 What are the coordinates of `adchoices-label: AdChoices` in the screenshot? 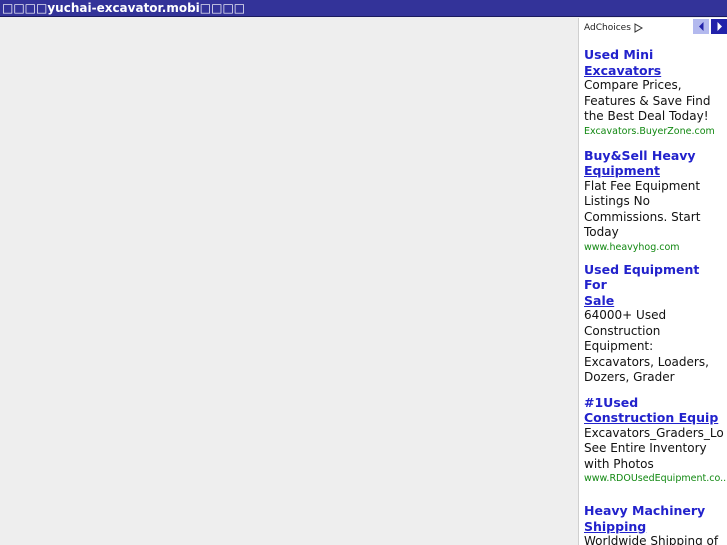 It's located at (607, 28).